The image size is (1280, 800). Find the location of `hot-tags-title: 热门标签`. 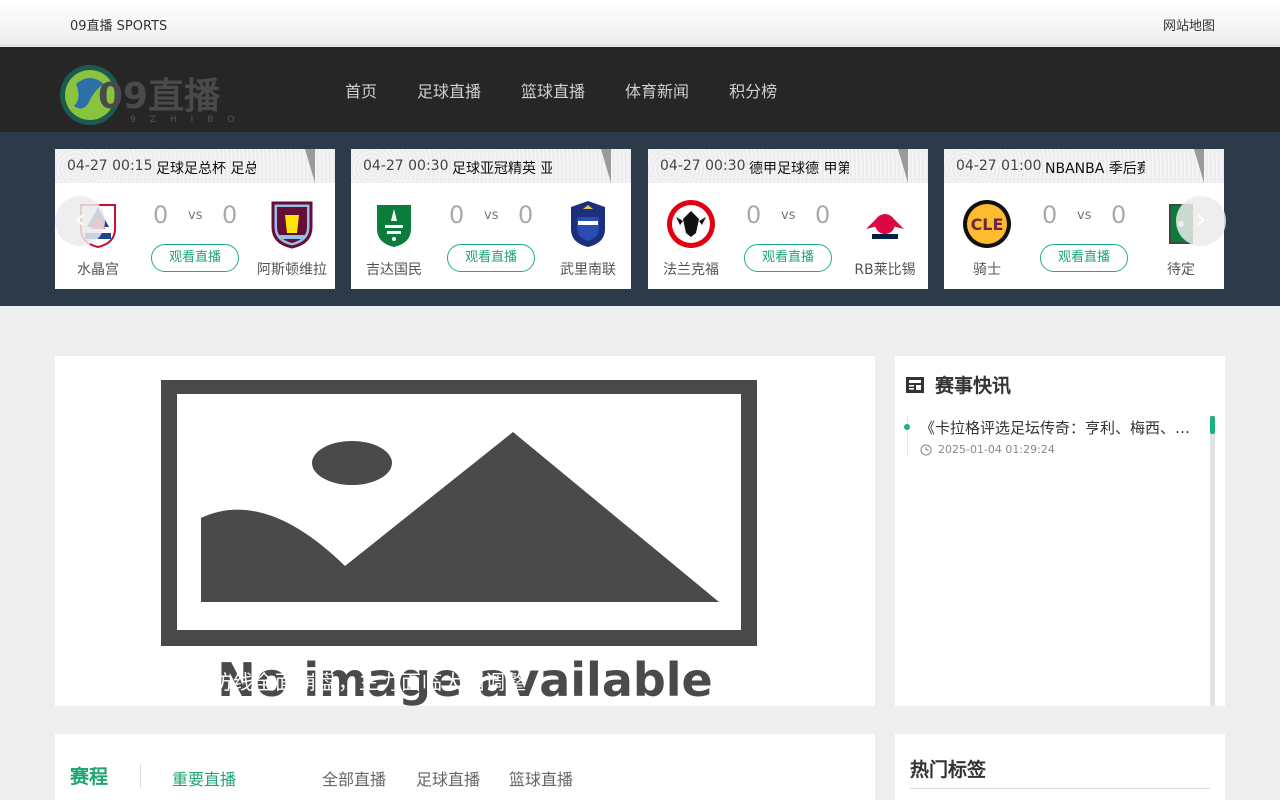

hot-tags-title: 热门标签 is located at coordinates (948, 770).